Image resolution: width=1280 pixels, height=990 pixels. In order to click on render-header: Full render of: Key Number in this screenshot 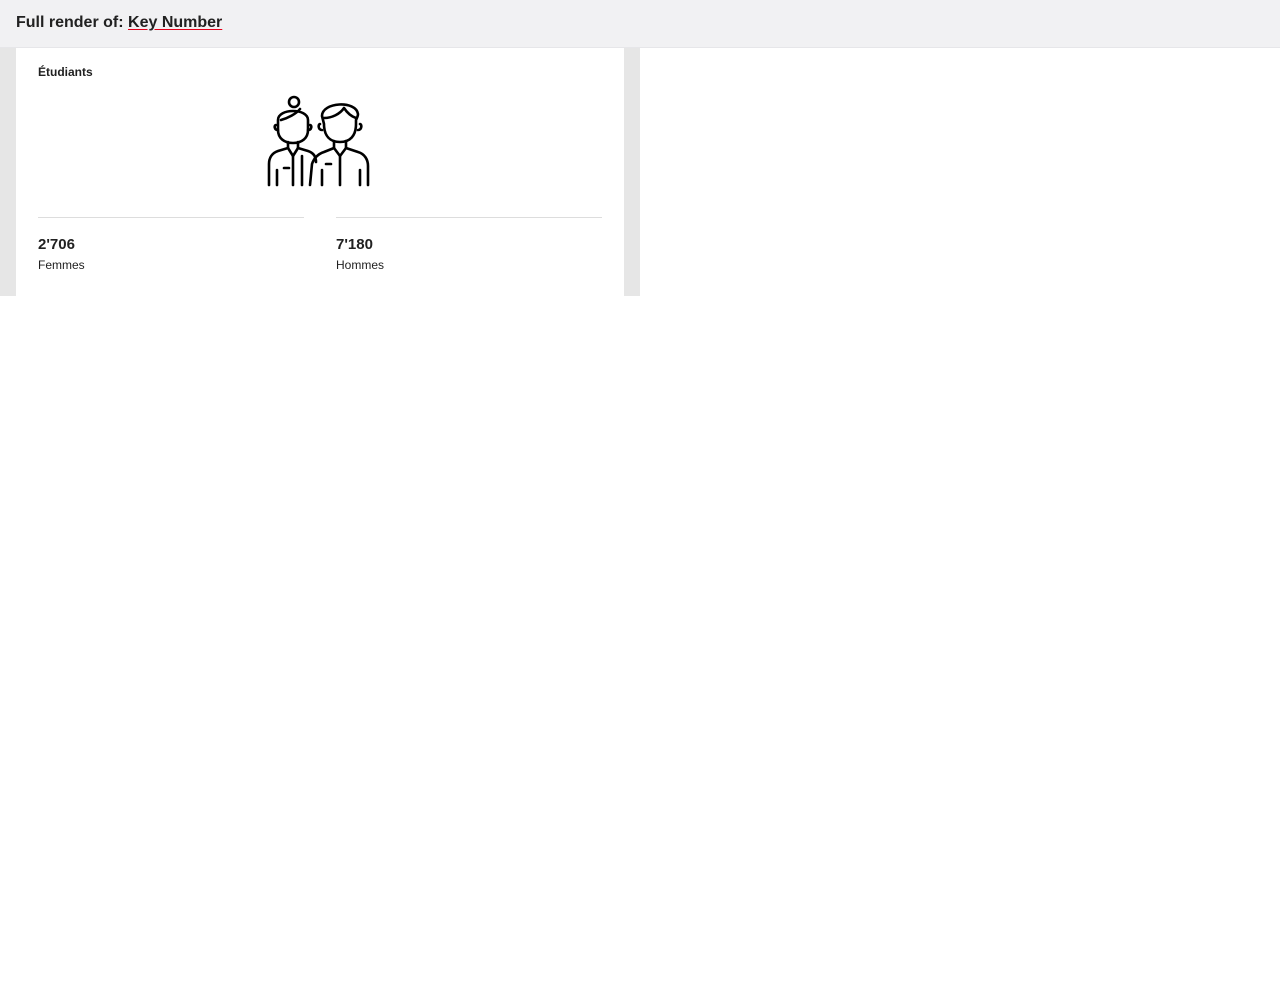, I will do `click(640, 24)`.